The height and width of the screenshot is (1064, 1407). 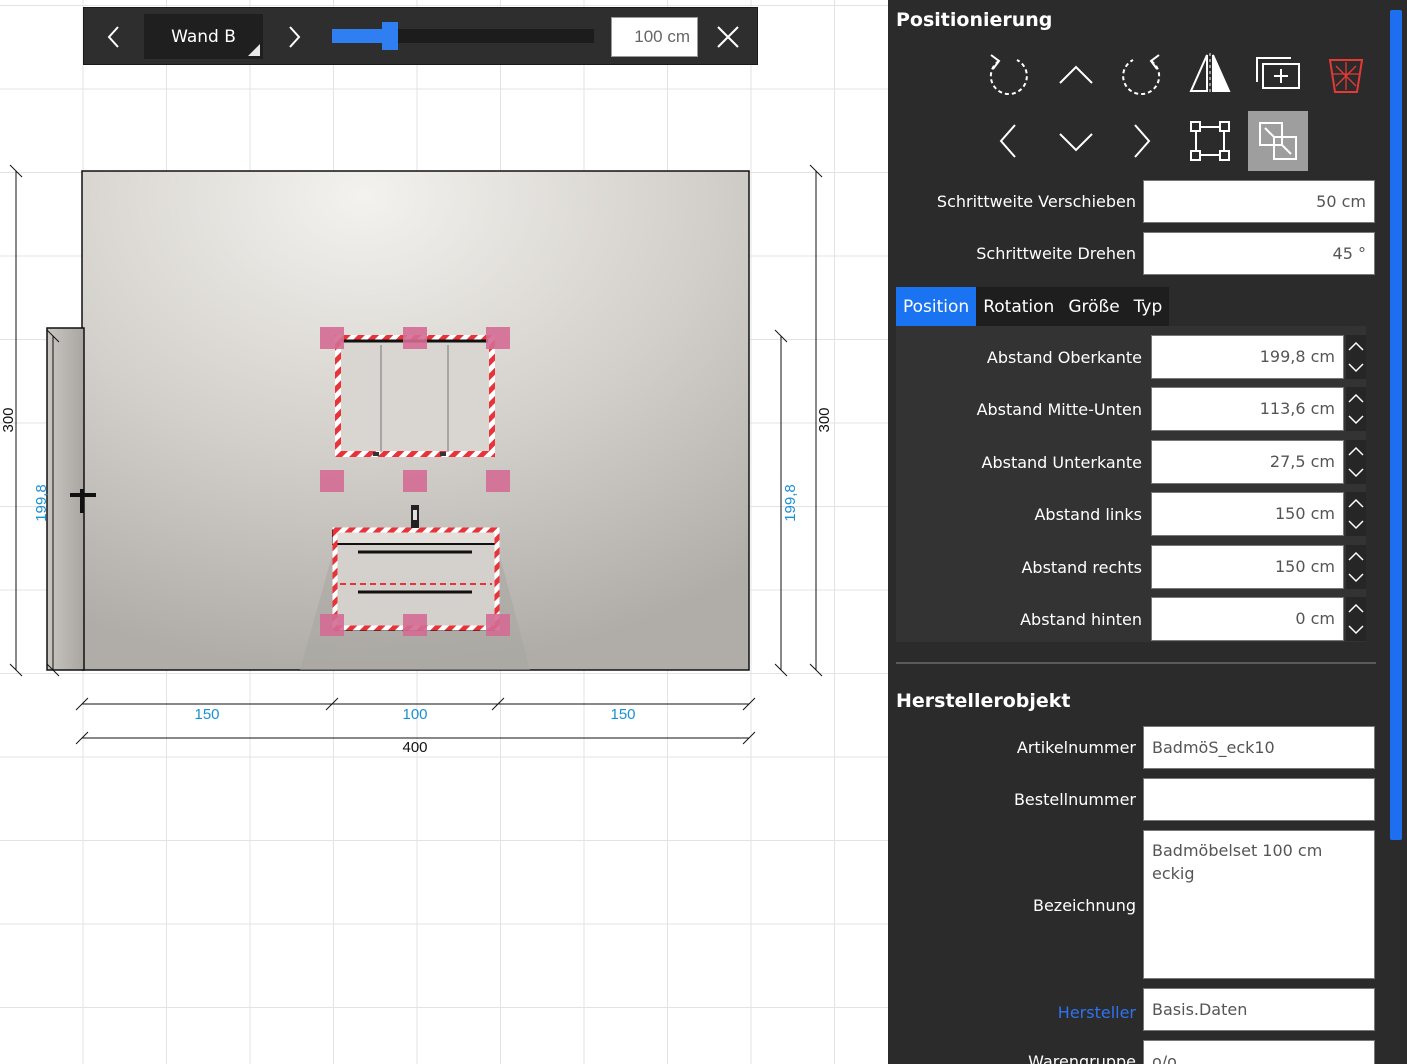 I want to click on select-resize-icon, so click(x=1210, y=141).